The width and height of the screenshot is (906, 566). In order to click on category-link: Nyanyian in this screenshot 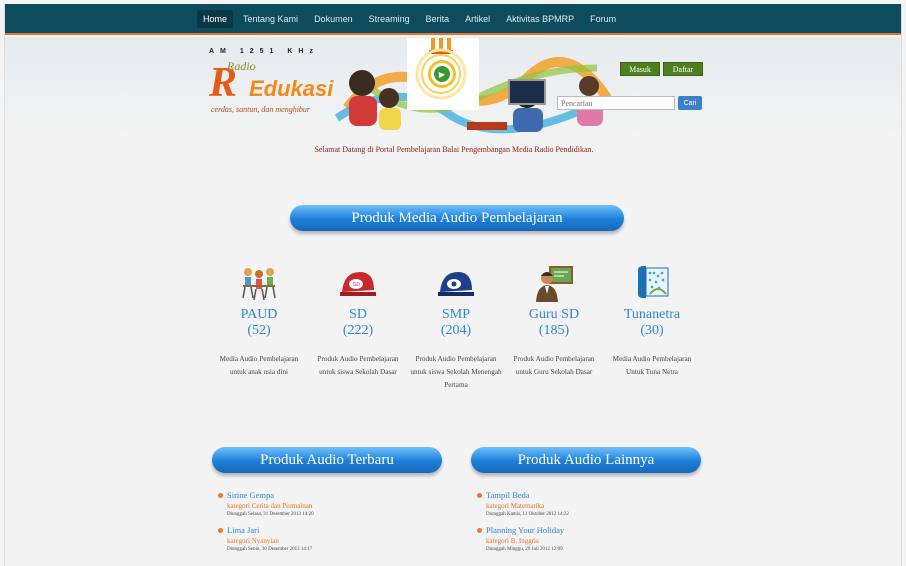, I will do `click(265, 541)`.